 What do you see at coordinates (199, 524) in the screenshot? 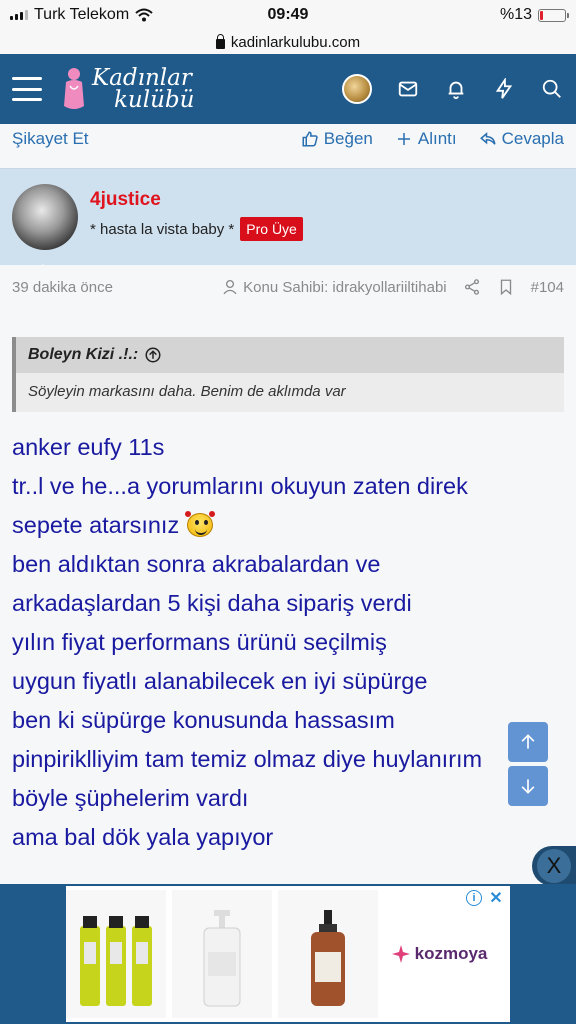
I see `smiley-icon` at bounding box center [199, 524].